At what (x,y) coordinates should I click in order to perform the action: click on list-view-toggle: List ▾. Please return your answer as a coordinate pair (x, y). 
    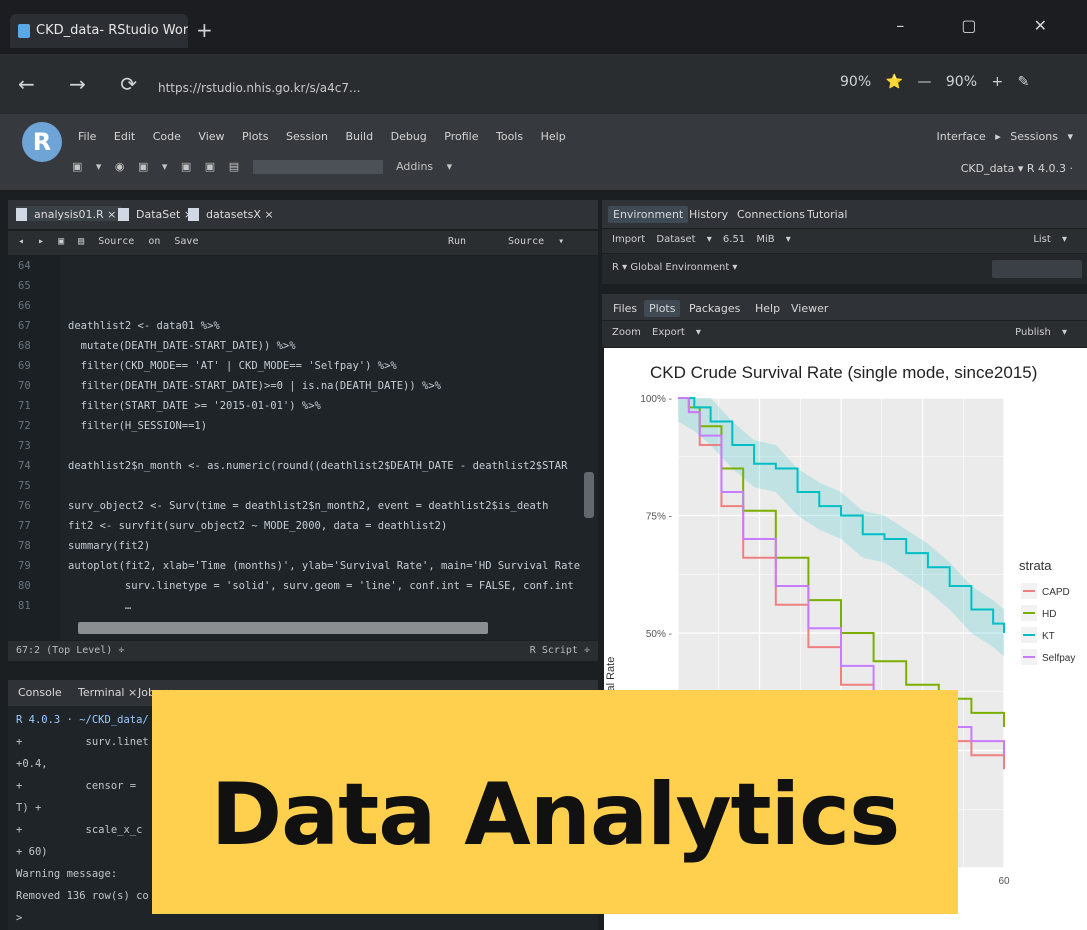
    Looking at the image, I should click on (1050, 239).